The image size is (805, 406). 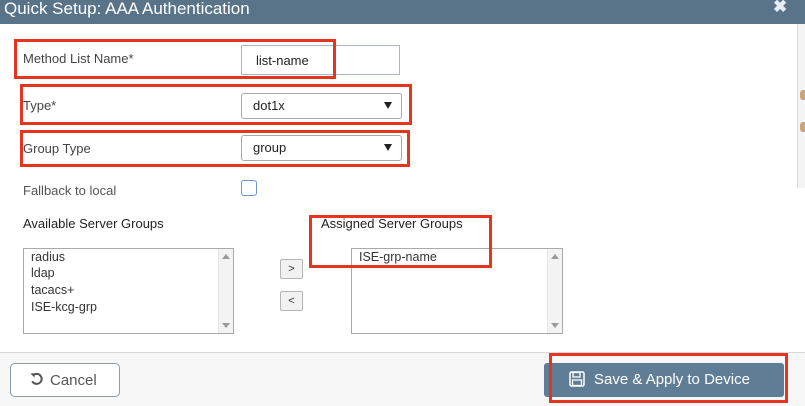 I want to click on assigned-server-groups-list: ISE-grp-name, so click(x=457, y=291).